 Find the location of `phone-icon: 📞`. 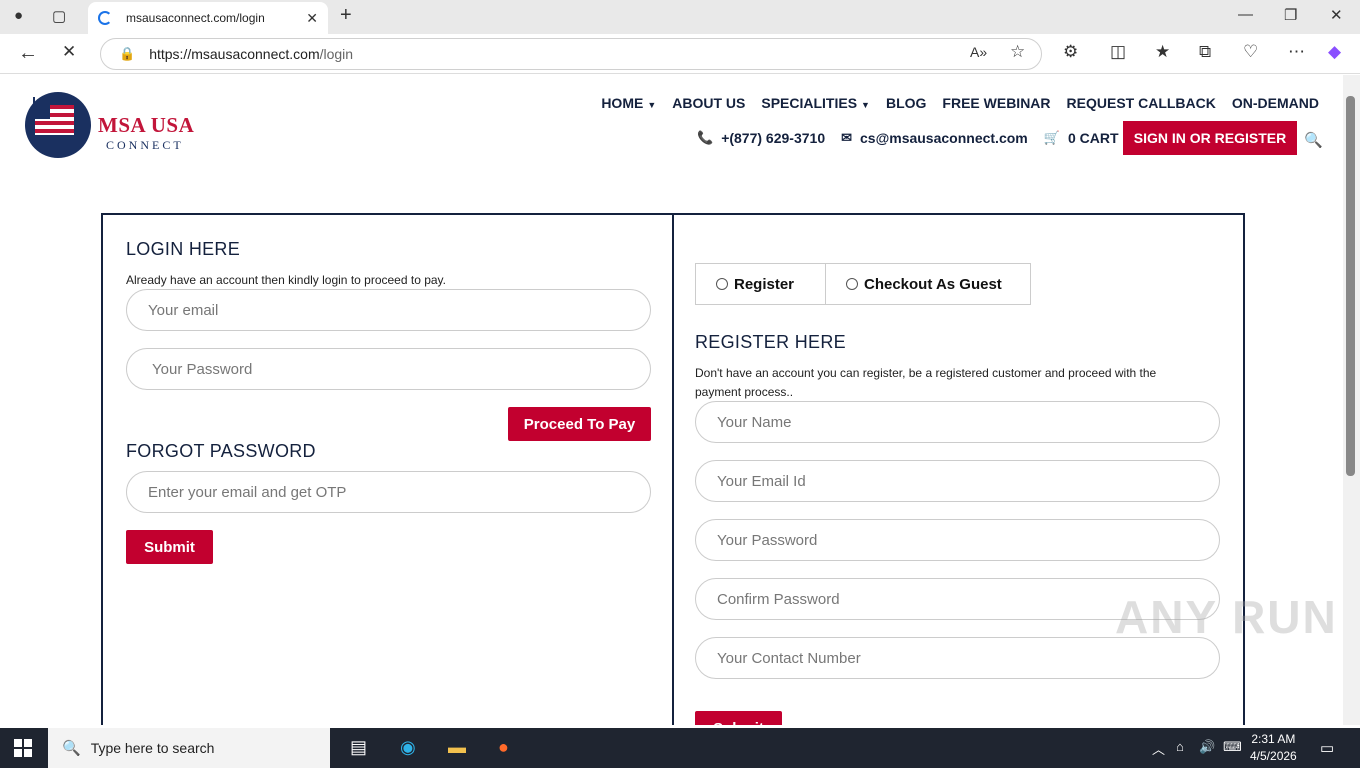

phone-icon: 📞 is located at coordinates (705, 137).